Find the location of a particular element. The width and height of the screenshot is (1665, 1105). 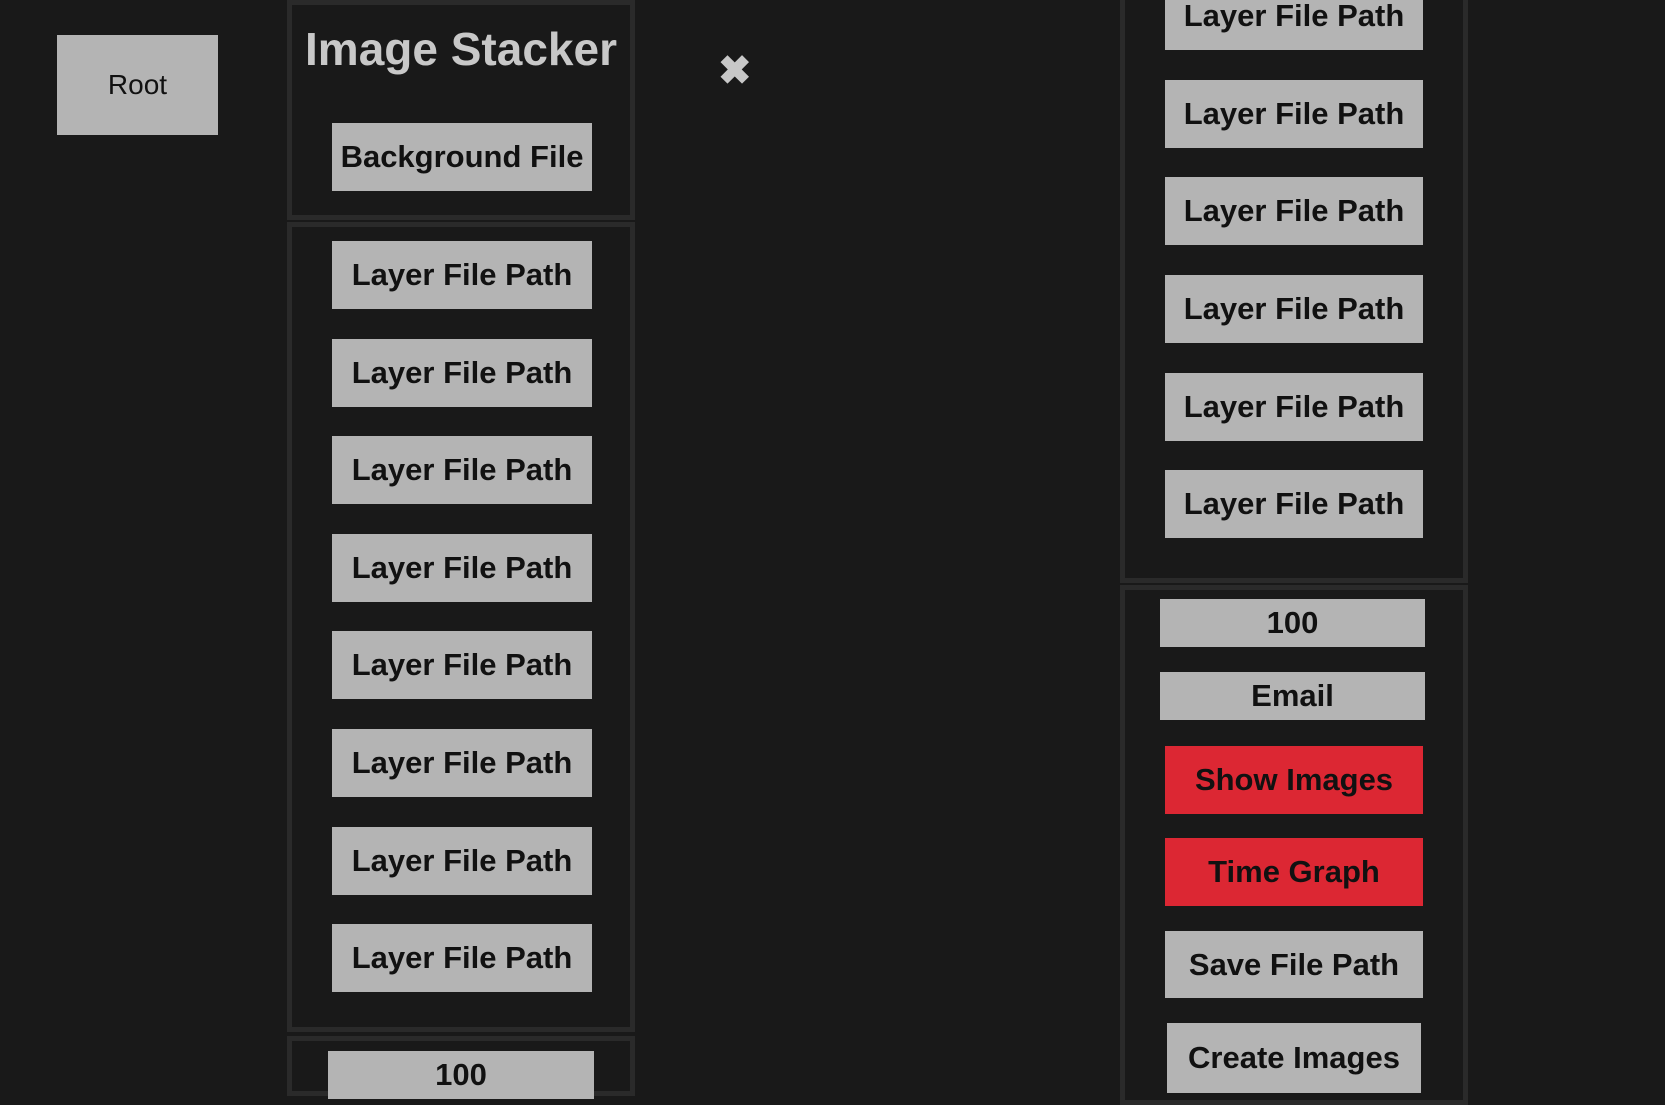

background-file-button: Background File is located at coordinates (462, 157).